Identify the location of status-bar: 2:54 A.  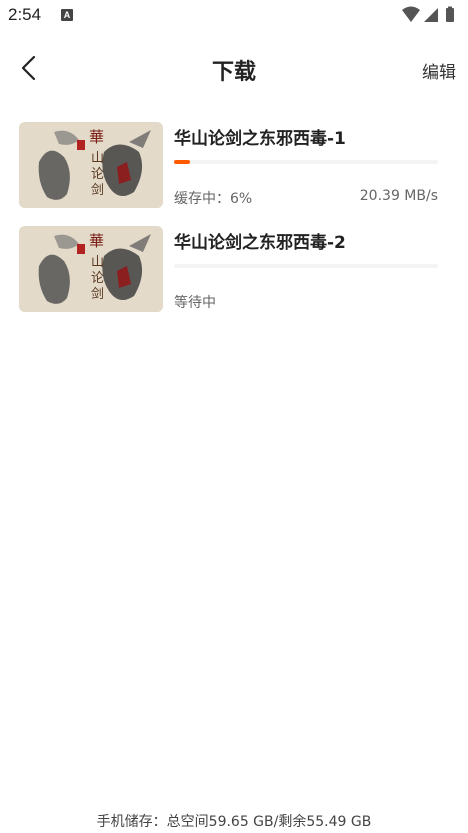
(234, 16).